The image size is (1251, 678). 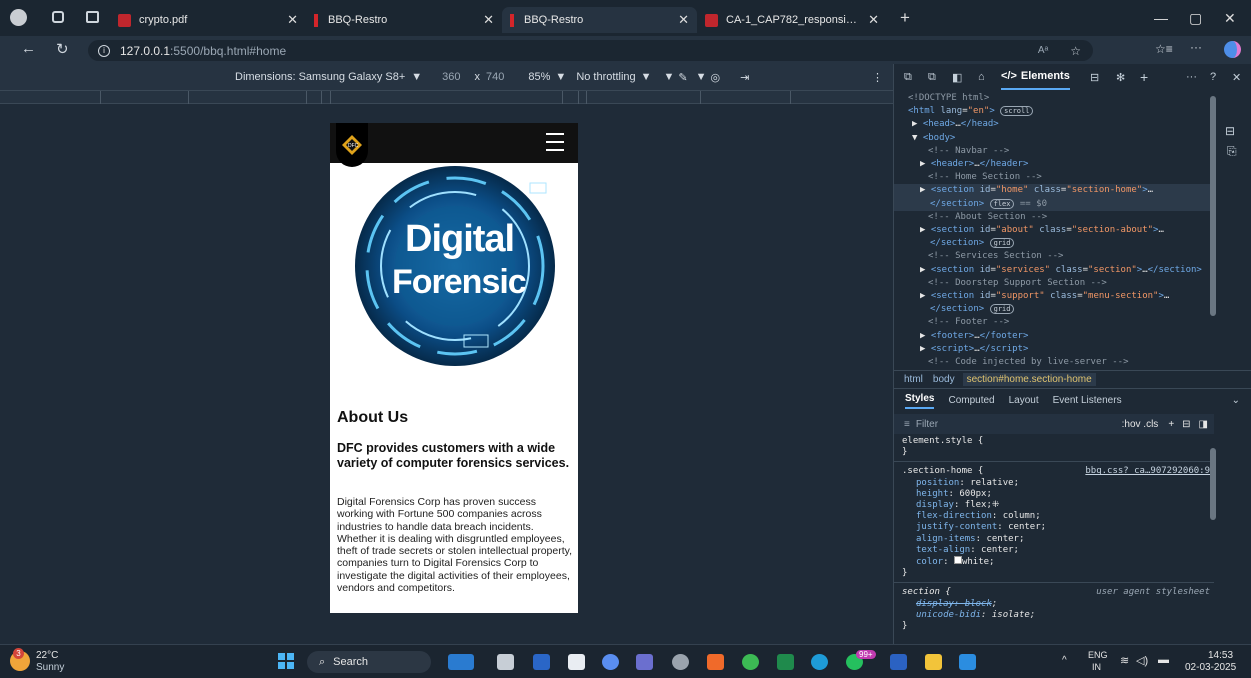 What do you see at coordinates (1054, 322) in the screenshot?
I see `dom-node: <!-- Footer -->` at bounding box center [1054, 322].